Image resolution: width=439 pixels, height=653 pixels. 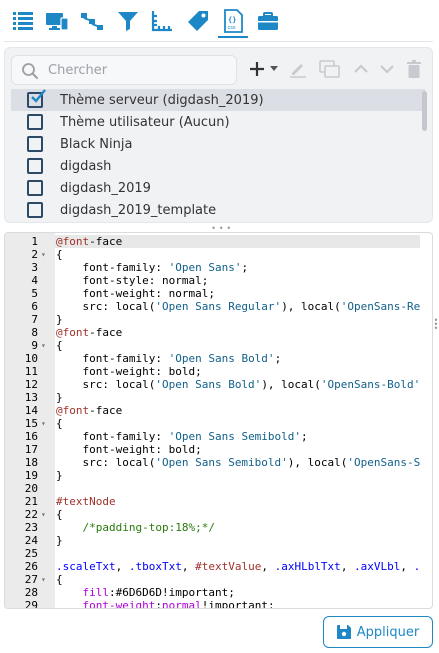 I want to click on theme-list-item: Black Ninja, so click(x=218, y=144).